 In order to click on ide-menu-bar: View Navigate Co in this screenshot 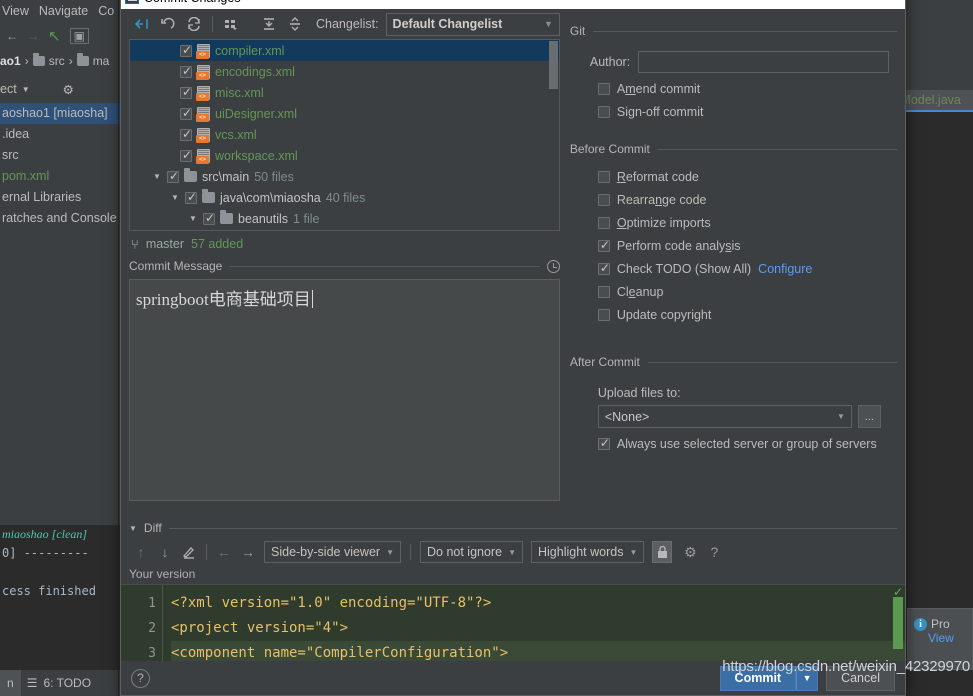, I will do `click(65, 11)`.